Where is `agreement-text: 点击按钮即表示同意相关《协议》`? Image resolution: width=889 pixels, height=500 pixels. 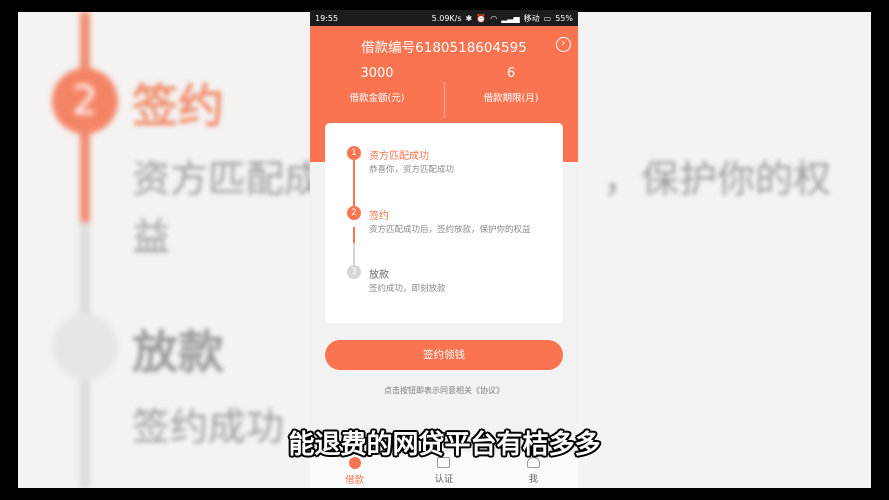
agreement-text: 点击按钮即表示同意相关《协议》 is located at coordinates (444, 390).